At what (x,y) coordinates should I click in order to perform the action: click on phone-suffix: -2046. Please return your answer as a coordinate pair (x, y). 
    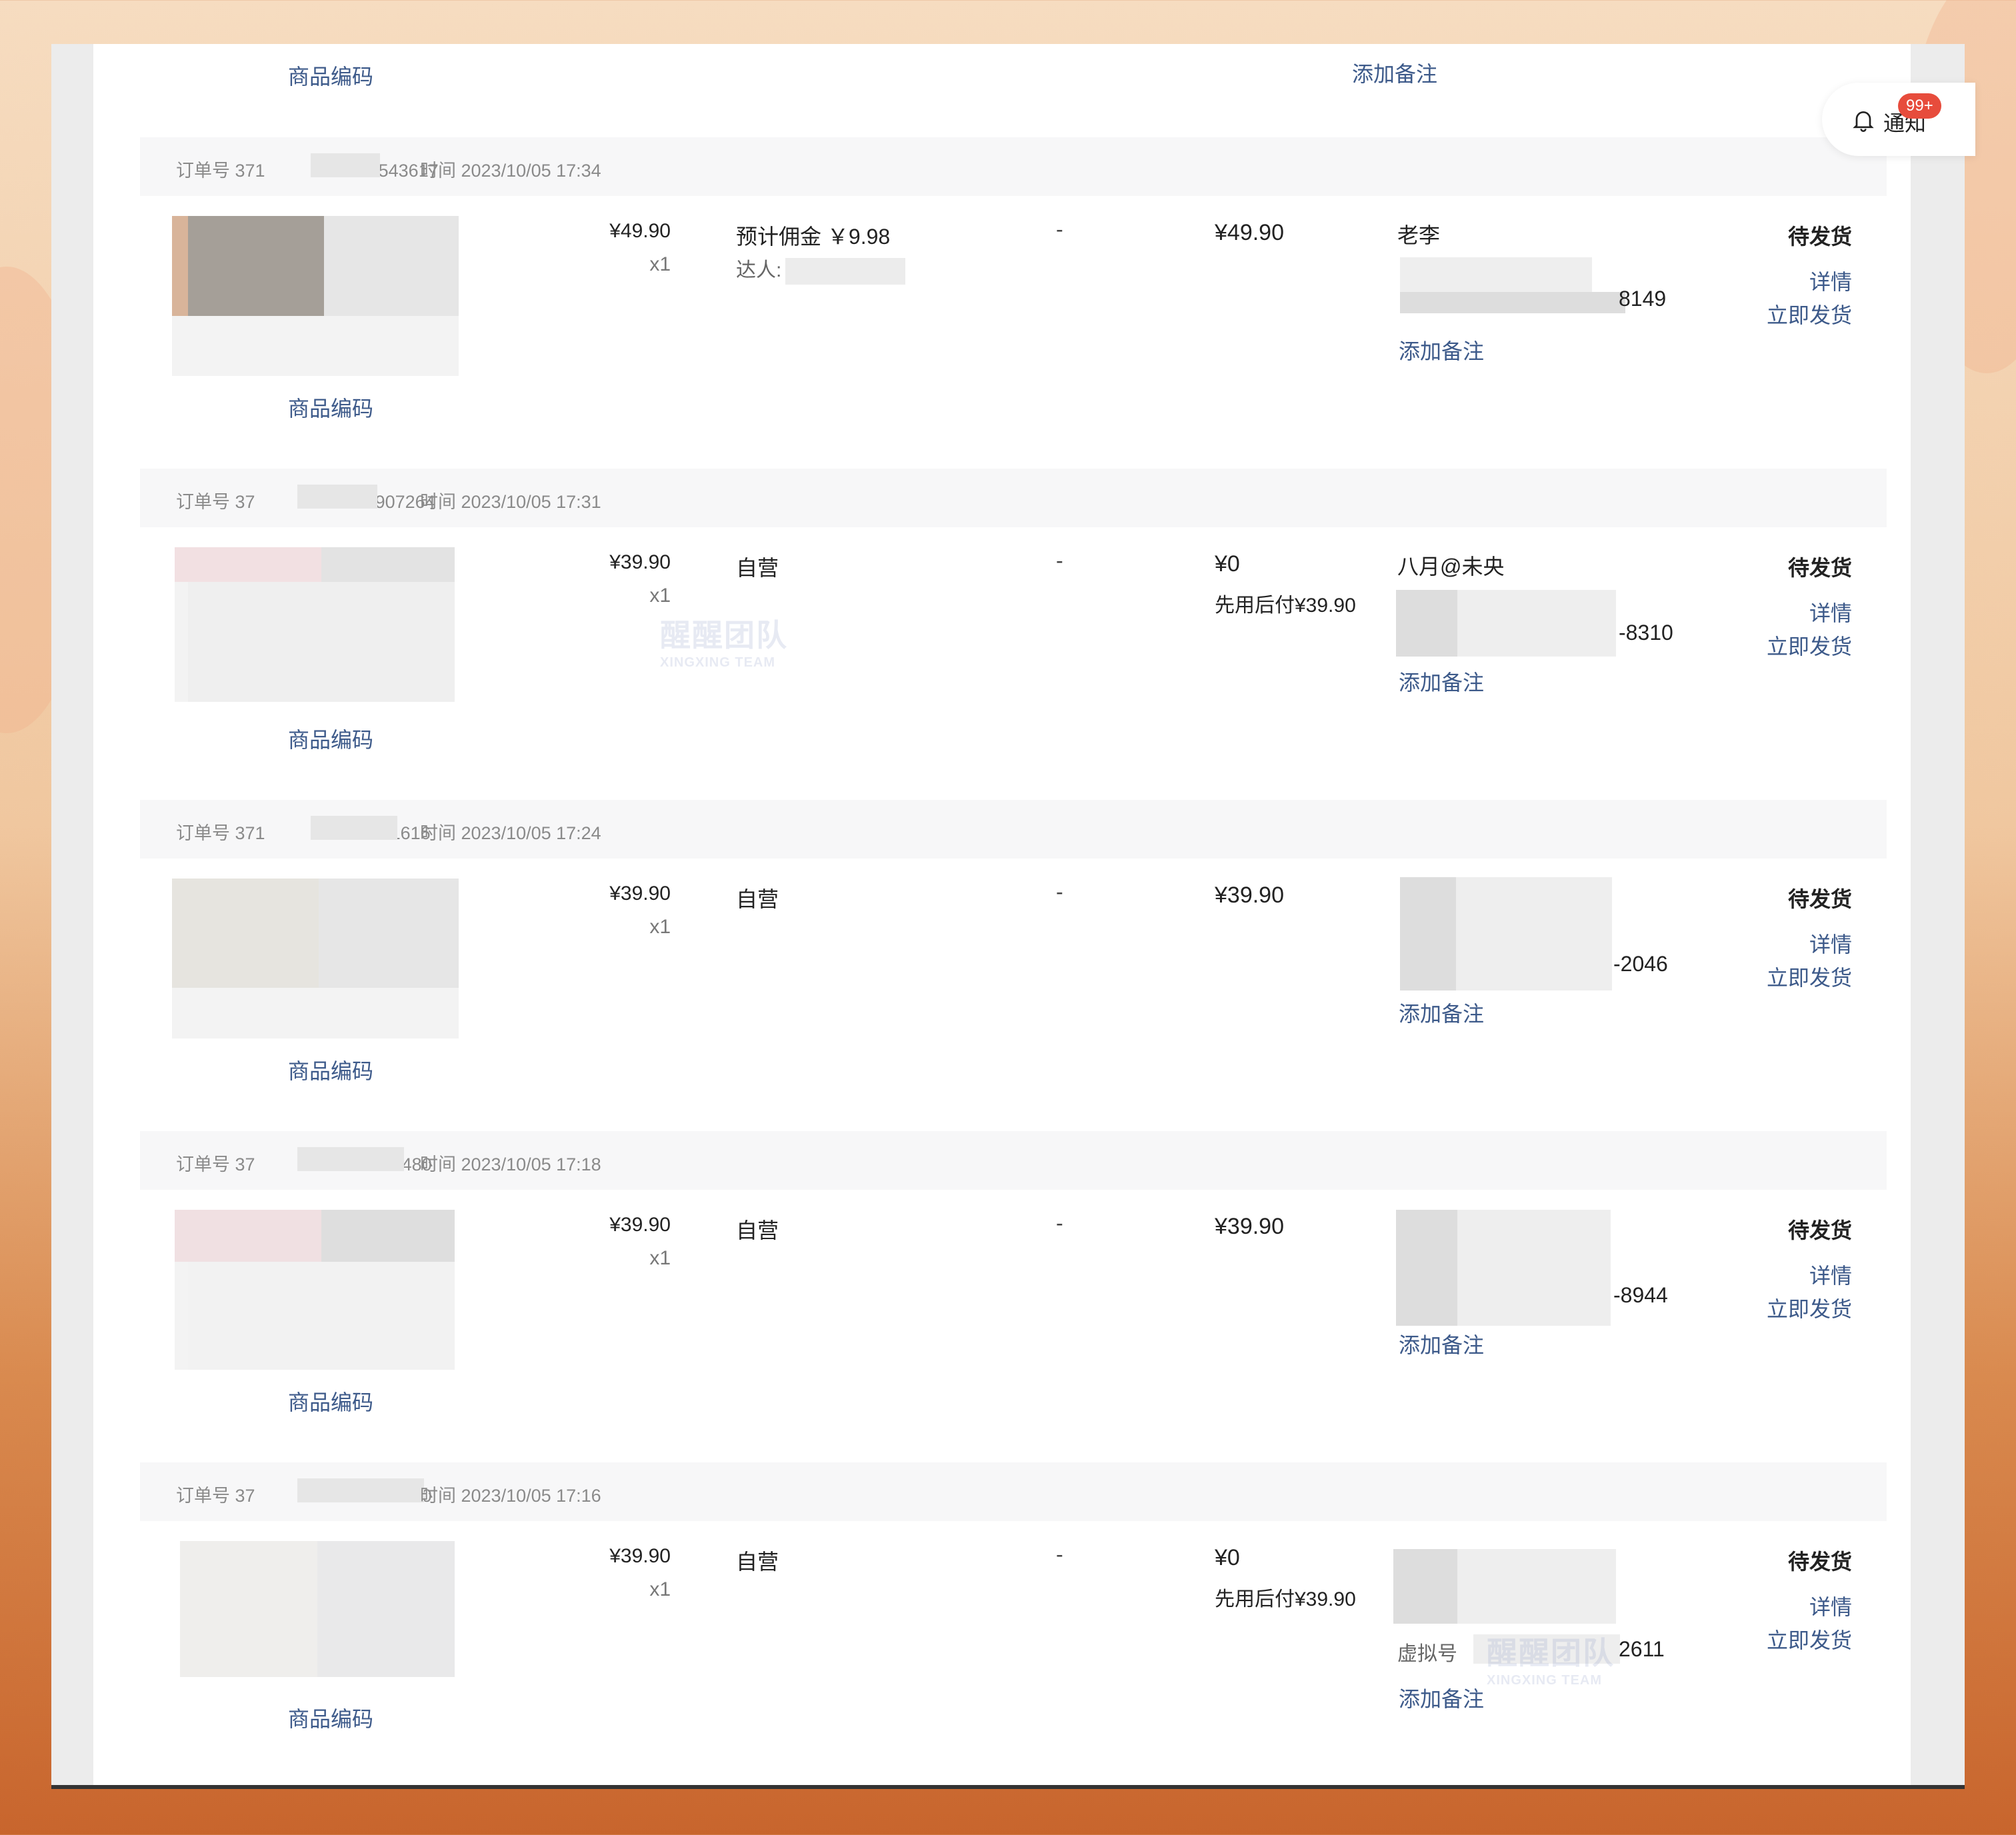
    Looking at the image, I should click on (1640, 964).